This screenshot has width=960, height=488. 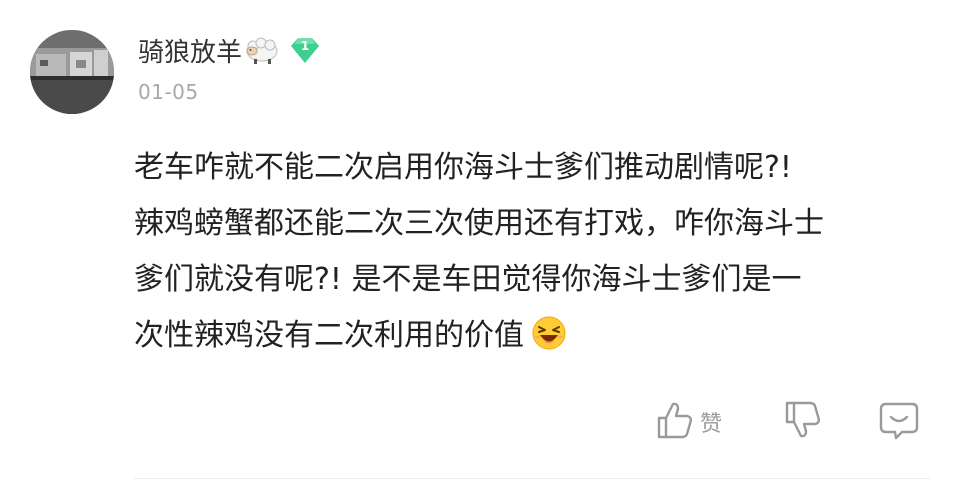 I want to click on like-button: 赞, so click(x=689, y=422).